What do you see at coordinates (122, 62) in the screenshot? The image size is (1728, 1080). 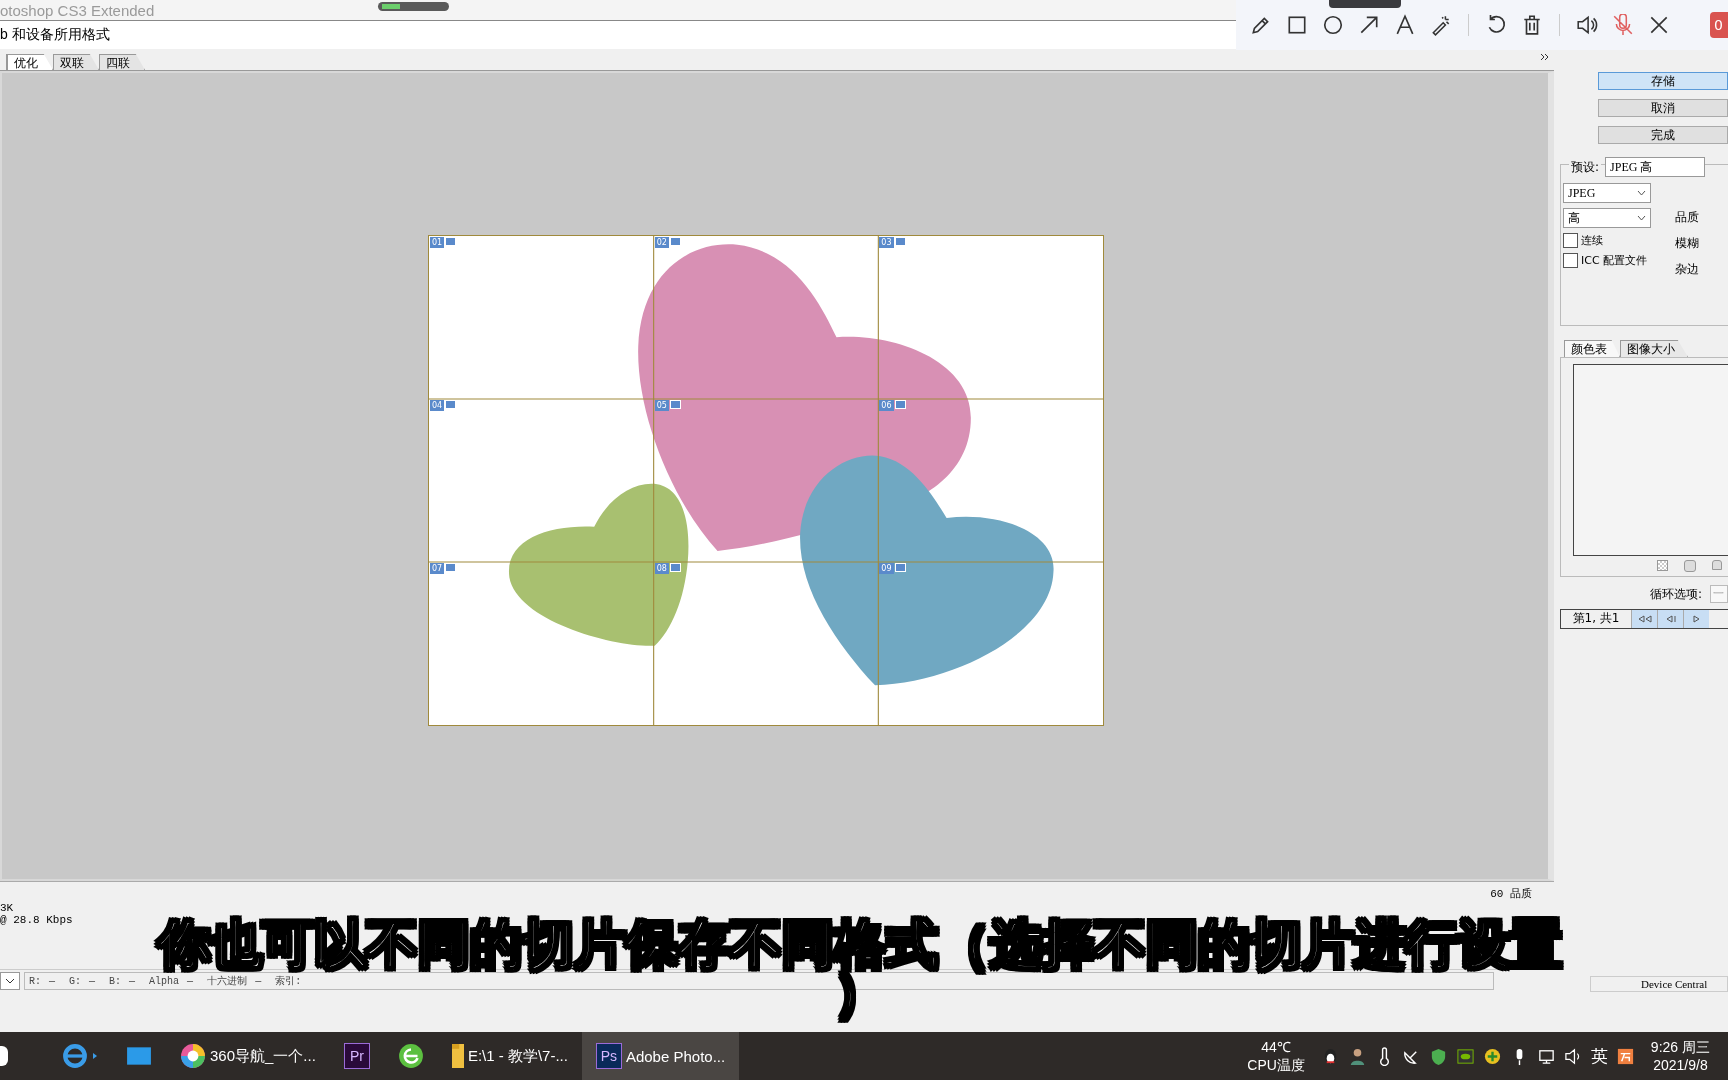 I see `view-tab: 四联` at bounding box center [122, 62].